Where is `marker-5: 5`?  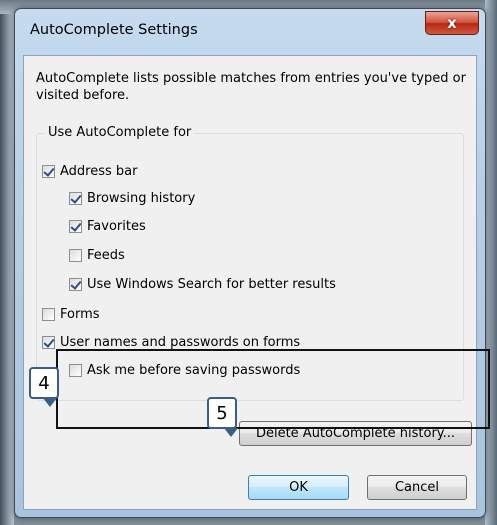 marker-5: 5 is located at coordinates (222, 413).